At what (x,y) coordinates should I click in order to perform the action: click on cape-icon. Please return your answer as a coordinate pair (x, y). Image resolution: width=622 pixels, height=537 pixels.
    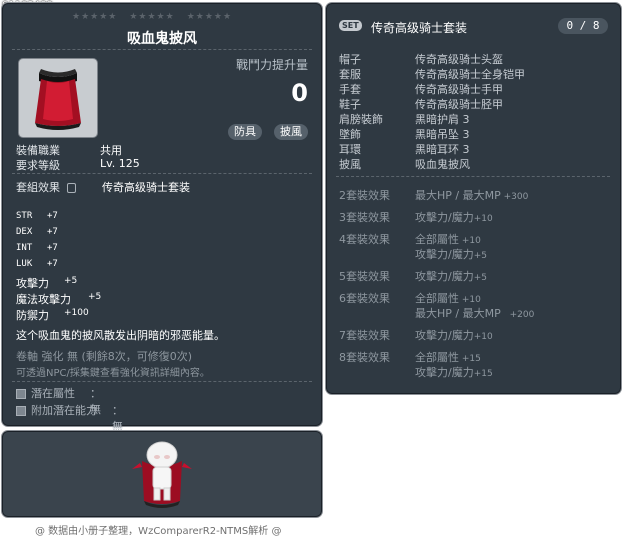
    Looking at the image, I should click on (58, 99).